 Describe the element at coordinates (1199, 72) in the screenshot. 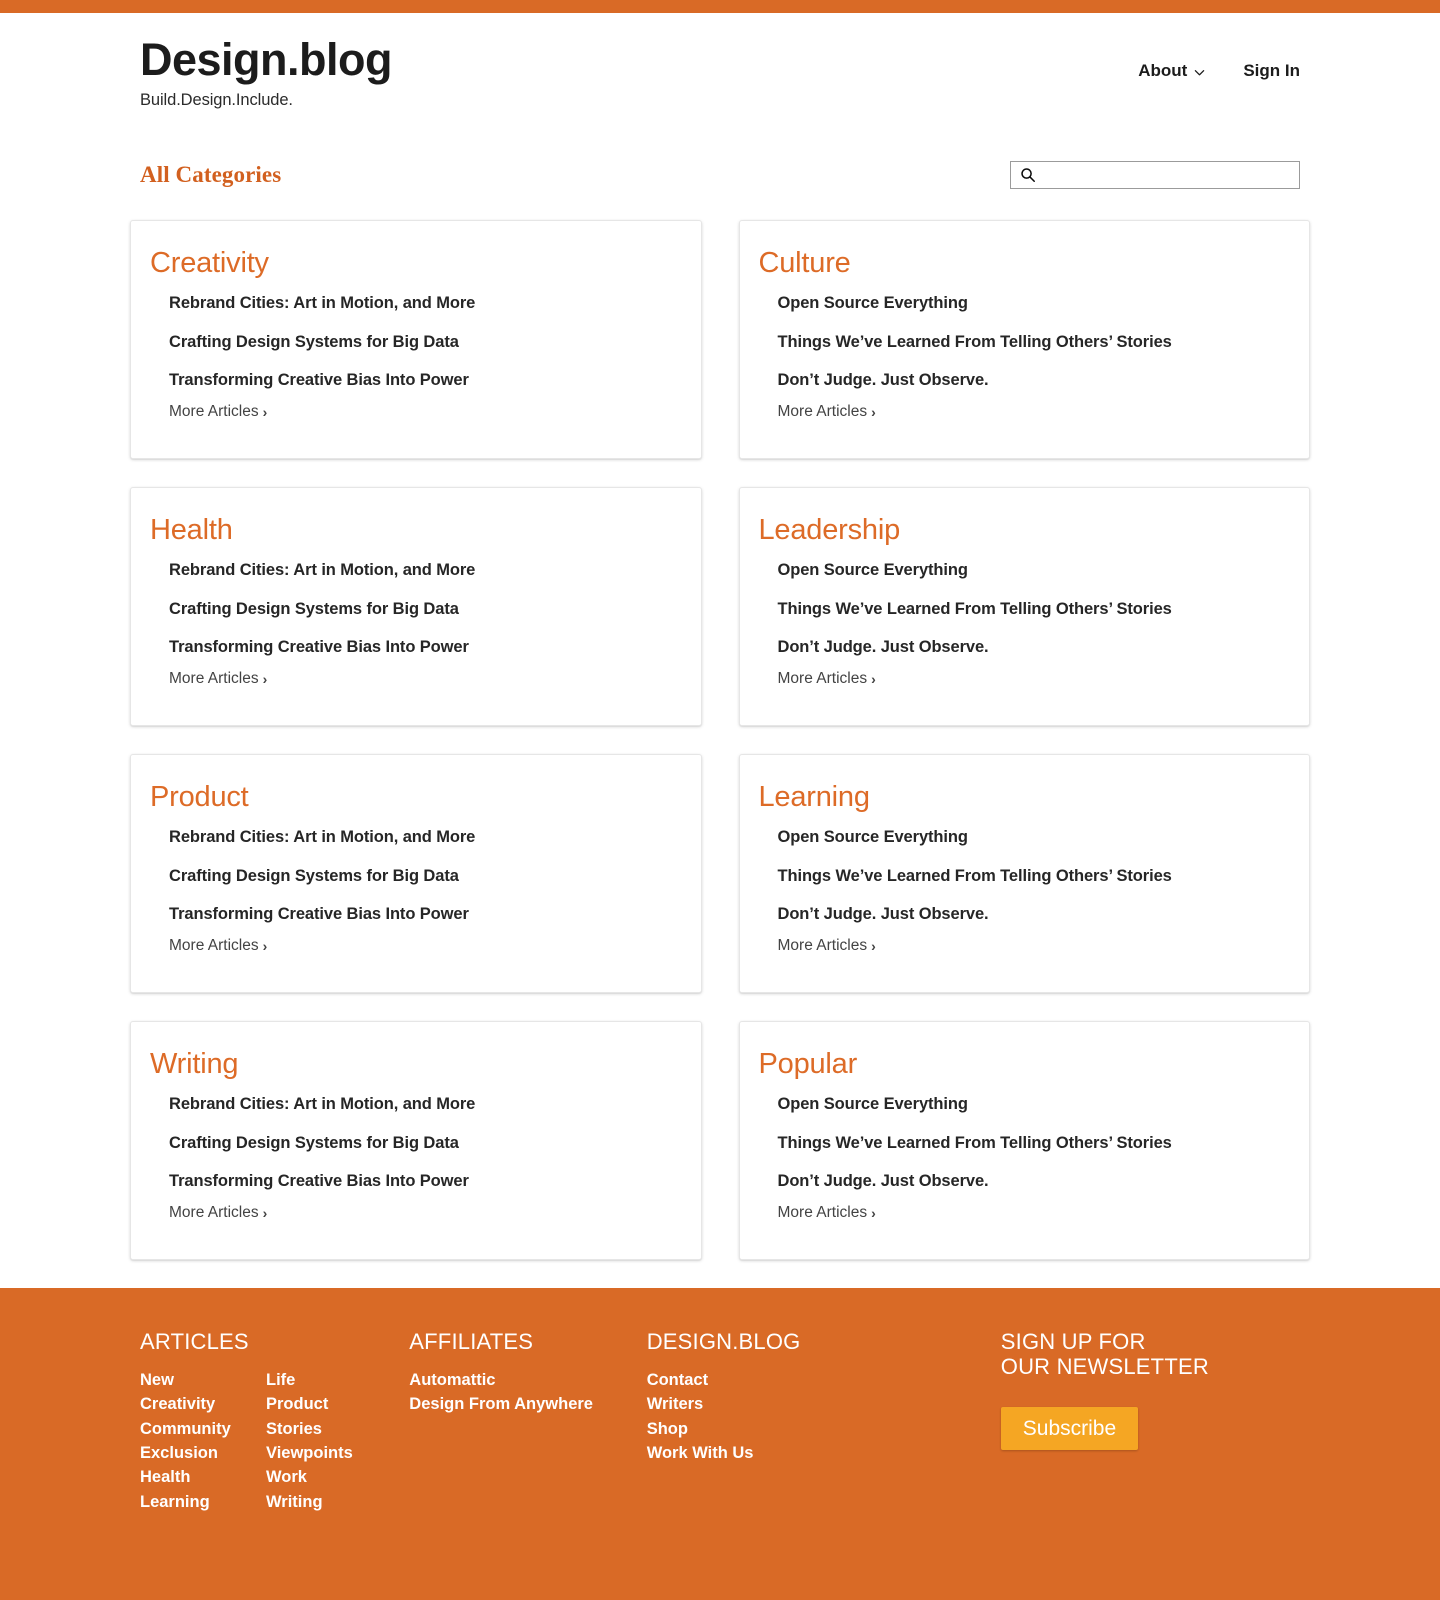

I see `chevron-down-icon` at that location.